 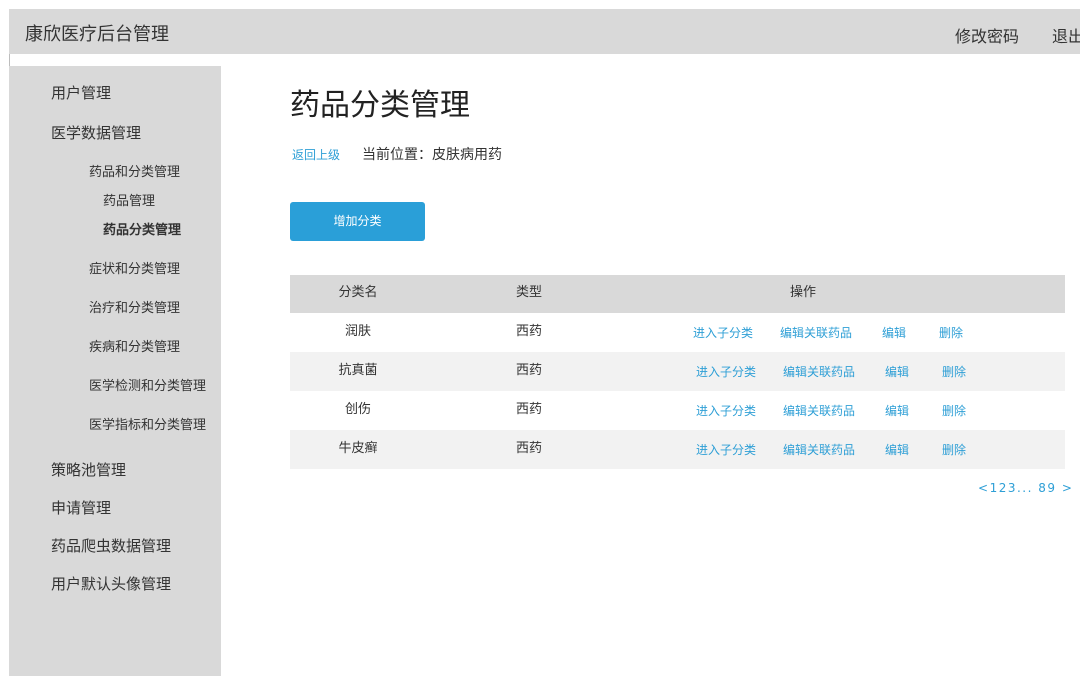 I want to click on sidebar-item-crawler-data: 药品爬虫数据管理, so click(x=111, y=545).